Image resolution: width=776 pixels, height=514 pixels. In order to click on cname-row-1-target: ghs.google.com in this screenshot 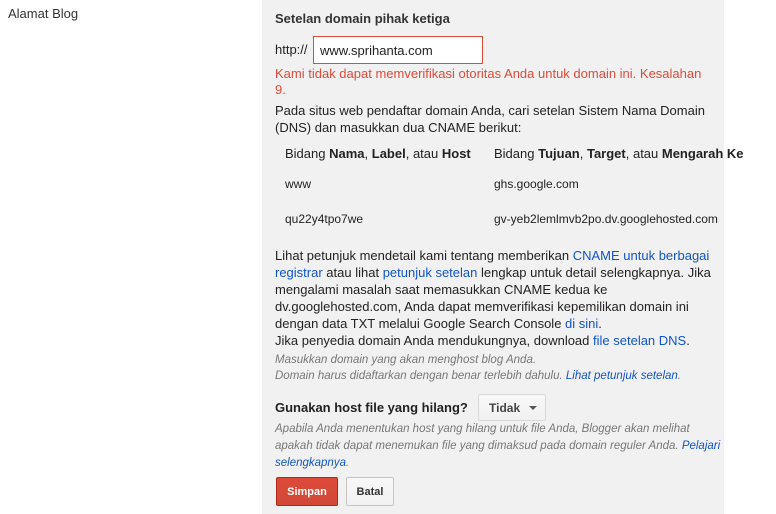, I will do `click(536, 184)`.